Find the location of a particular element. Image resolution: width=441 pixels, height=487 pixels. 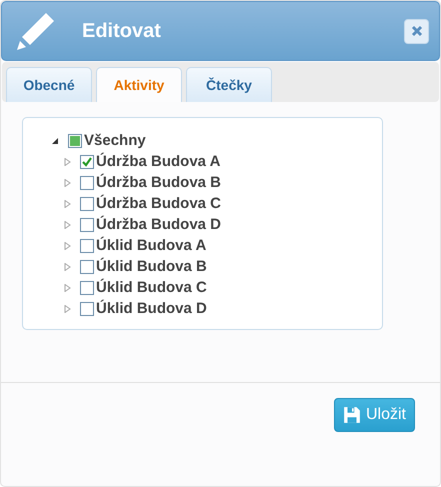

tree-item: Úklid Budova A is located at coordinates (151, 245).